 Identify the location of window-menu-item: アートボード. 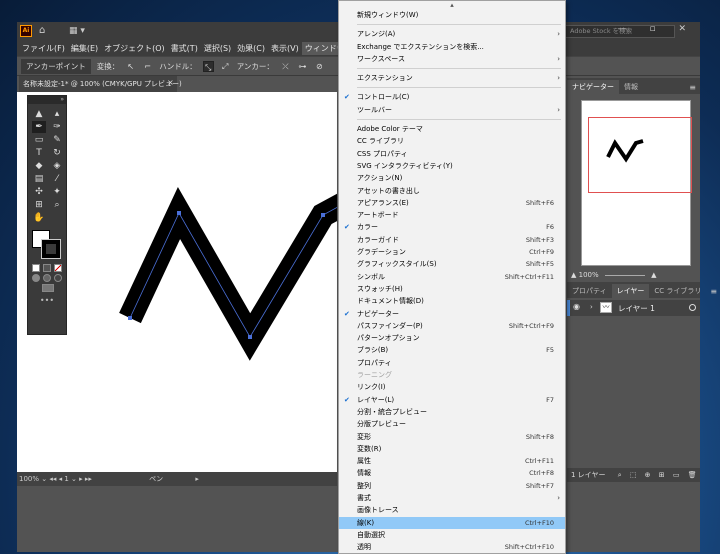
(452, 215).